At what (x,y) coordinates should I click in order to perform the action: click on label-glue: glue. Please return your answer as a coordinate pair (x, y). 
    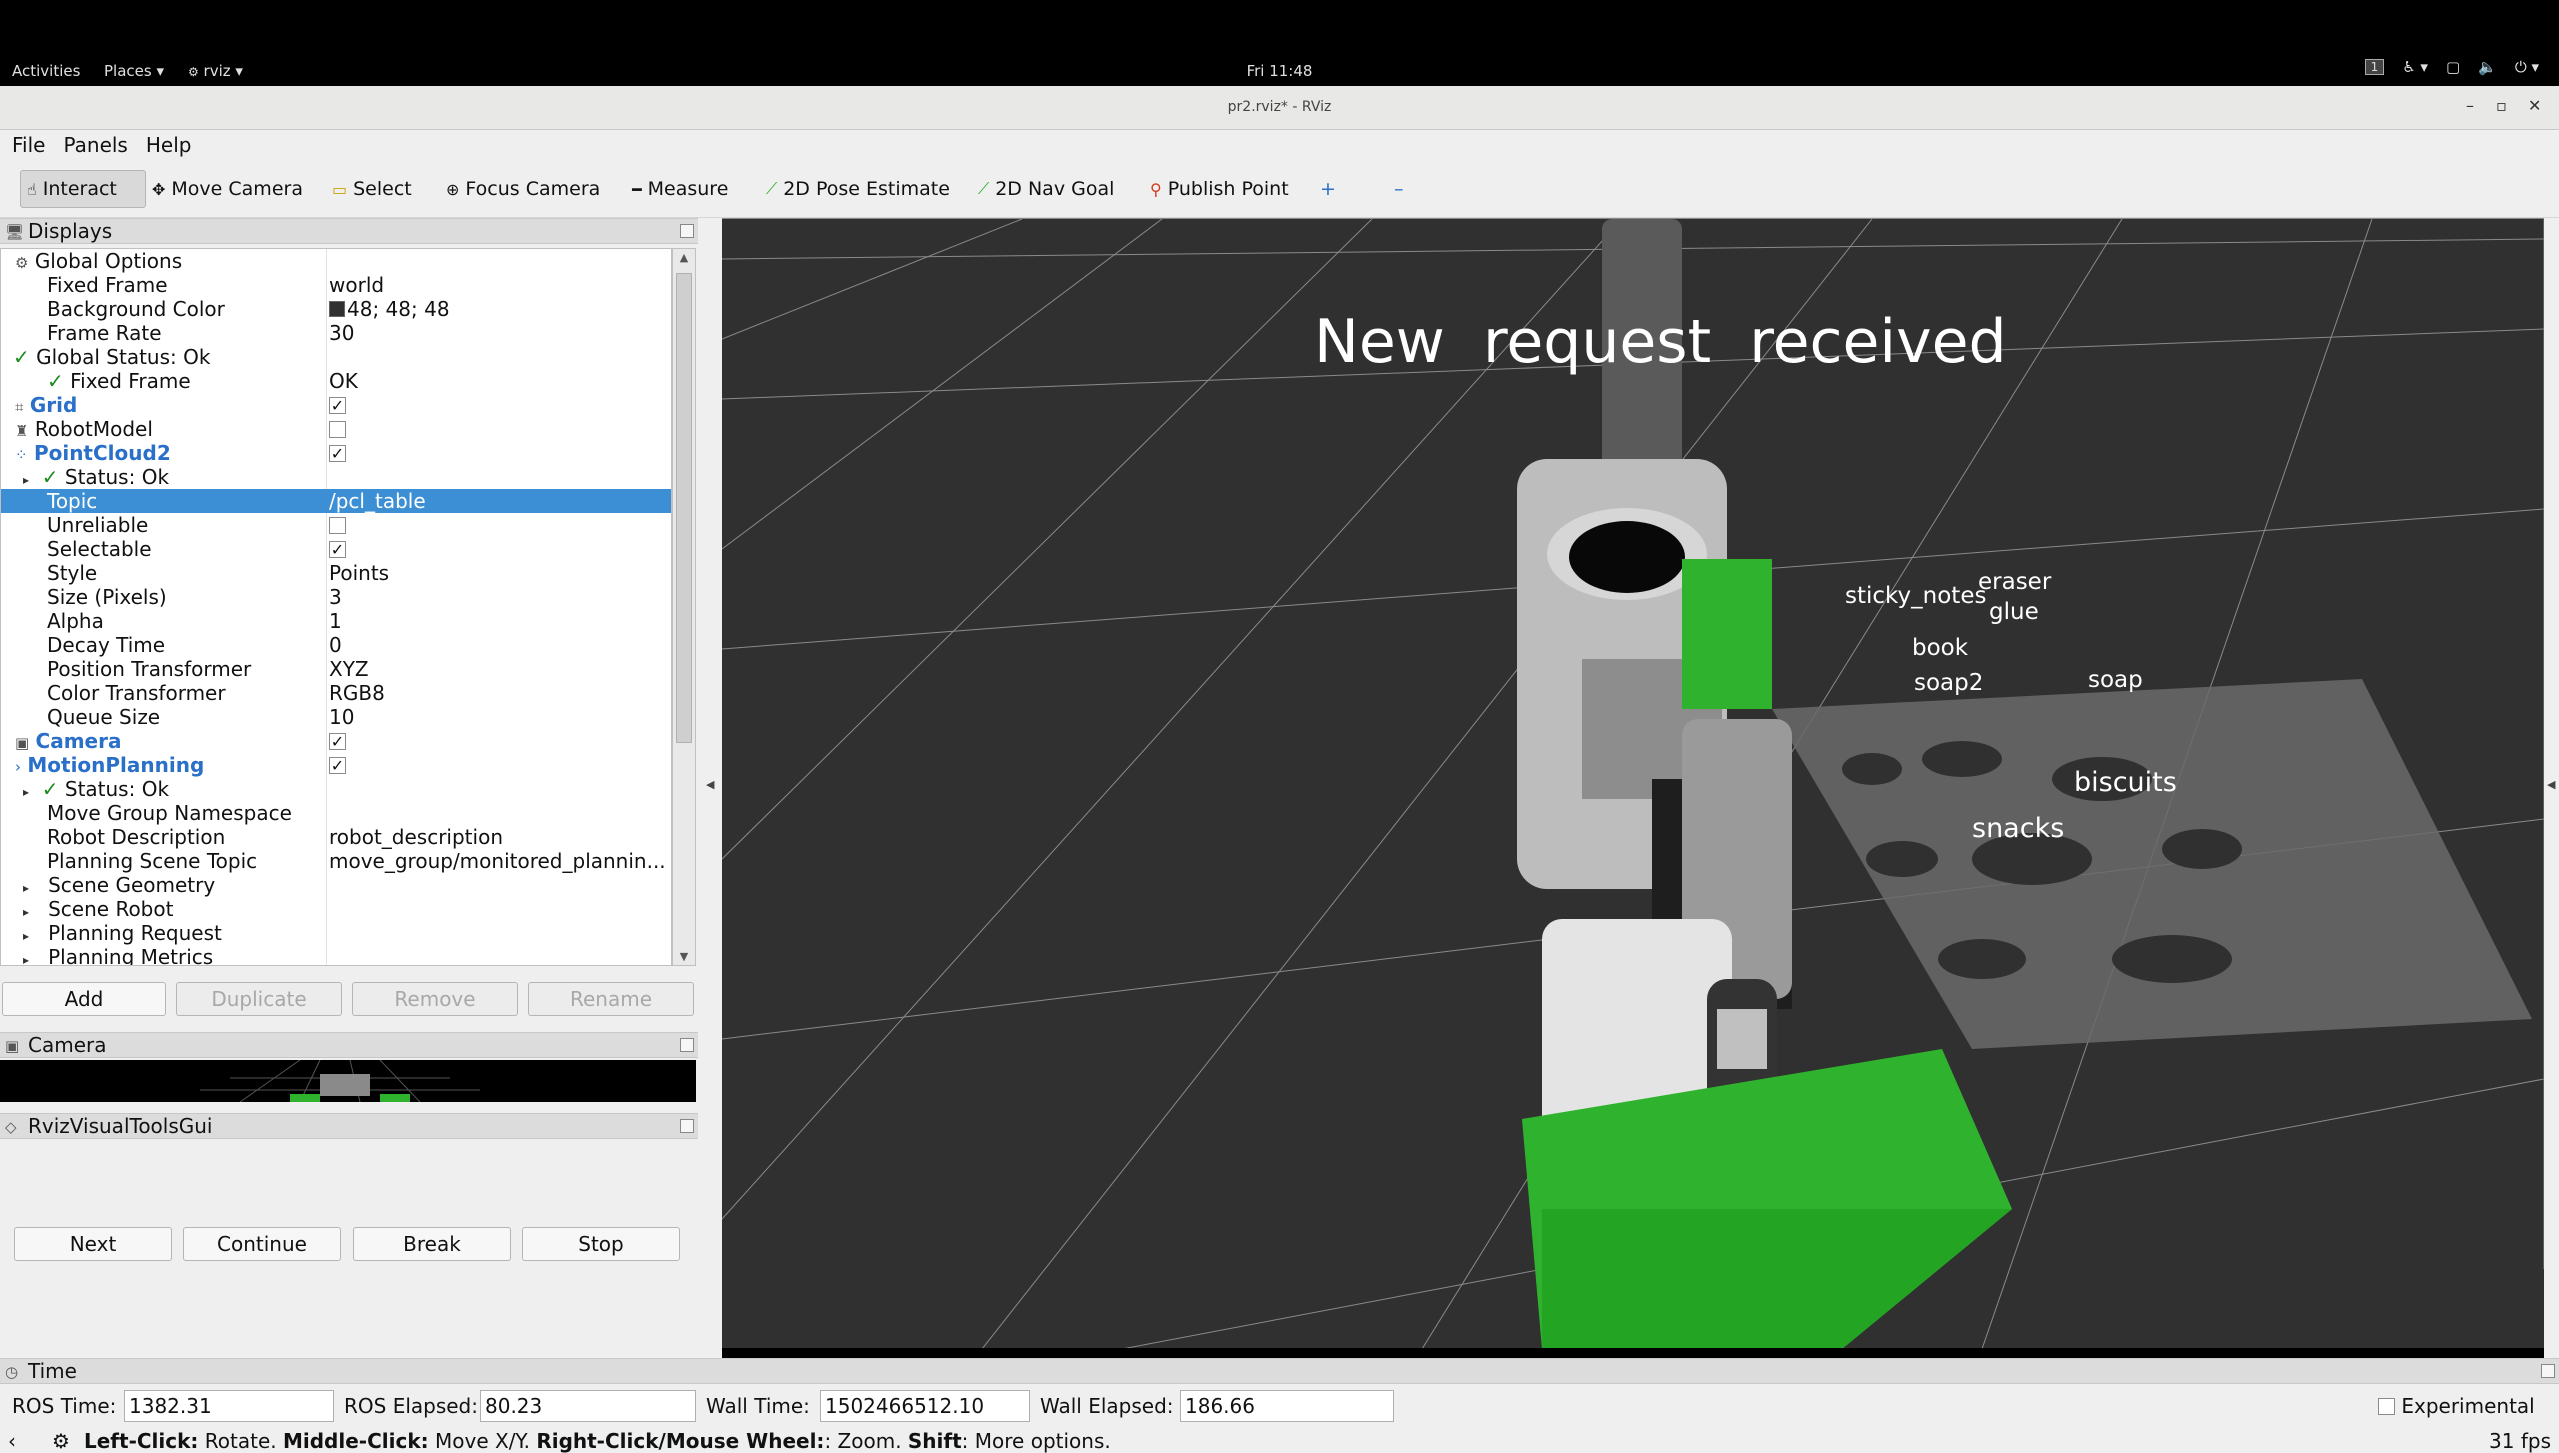
    Looking at the image, I should click on (2014, 612).